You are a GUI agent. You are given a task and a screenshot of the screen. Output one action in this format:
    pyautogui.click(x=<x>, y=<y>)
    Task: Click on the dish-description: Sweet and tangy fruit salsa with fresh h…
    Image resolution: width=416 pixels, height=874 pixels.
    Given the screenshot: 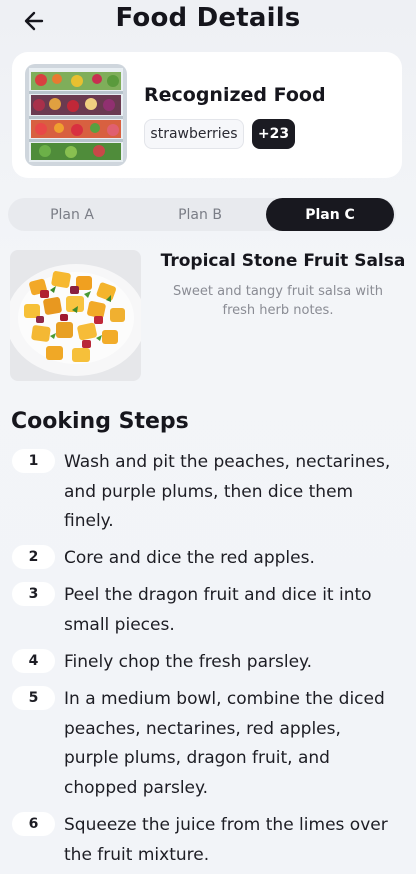 What is the action you would take?
    pyautogui.click(x=278, y=301)
    